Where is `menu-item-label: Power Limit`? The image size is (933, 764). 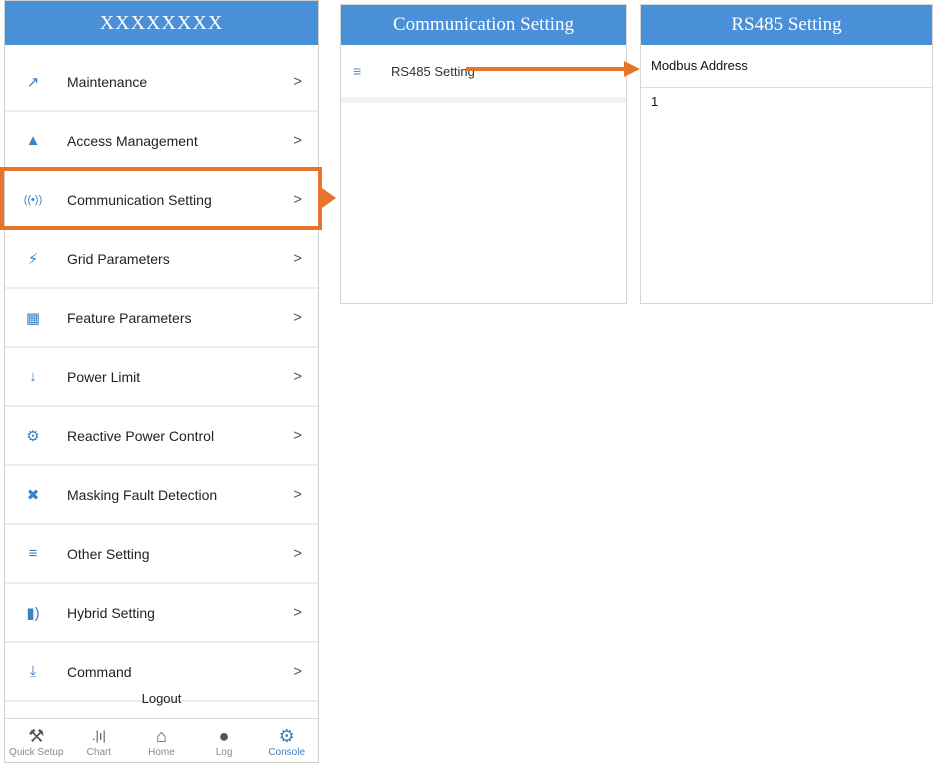
menu-item-label: Power Limit is located at coordinates (104, 376).